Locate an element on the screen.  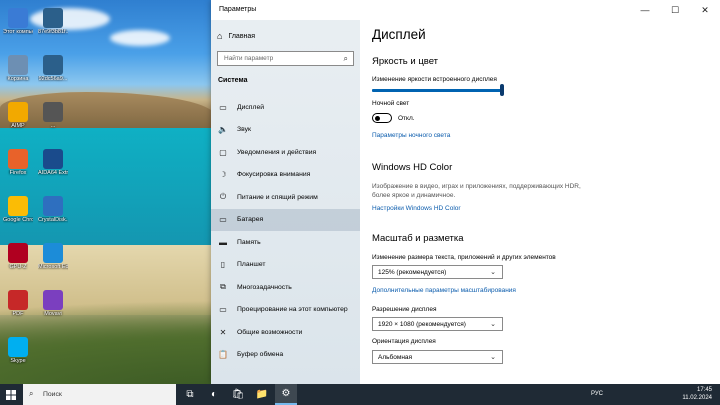
multitasking-icon: ⧉ is located at coordinates (223, 286).